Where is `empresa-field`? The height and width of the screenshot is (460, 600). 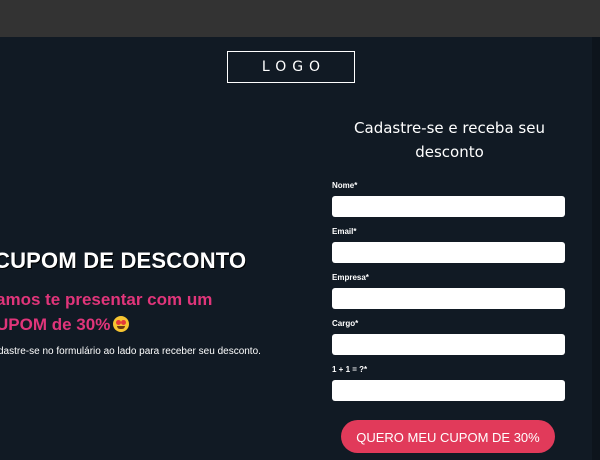
empresa-field is located at coordinates (448, 298).